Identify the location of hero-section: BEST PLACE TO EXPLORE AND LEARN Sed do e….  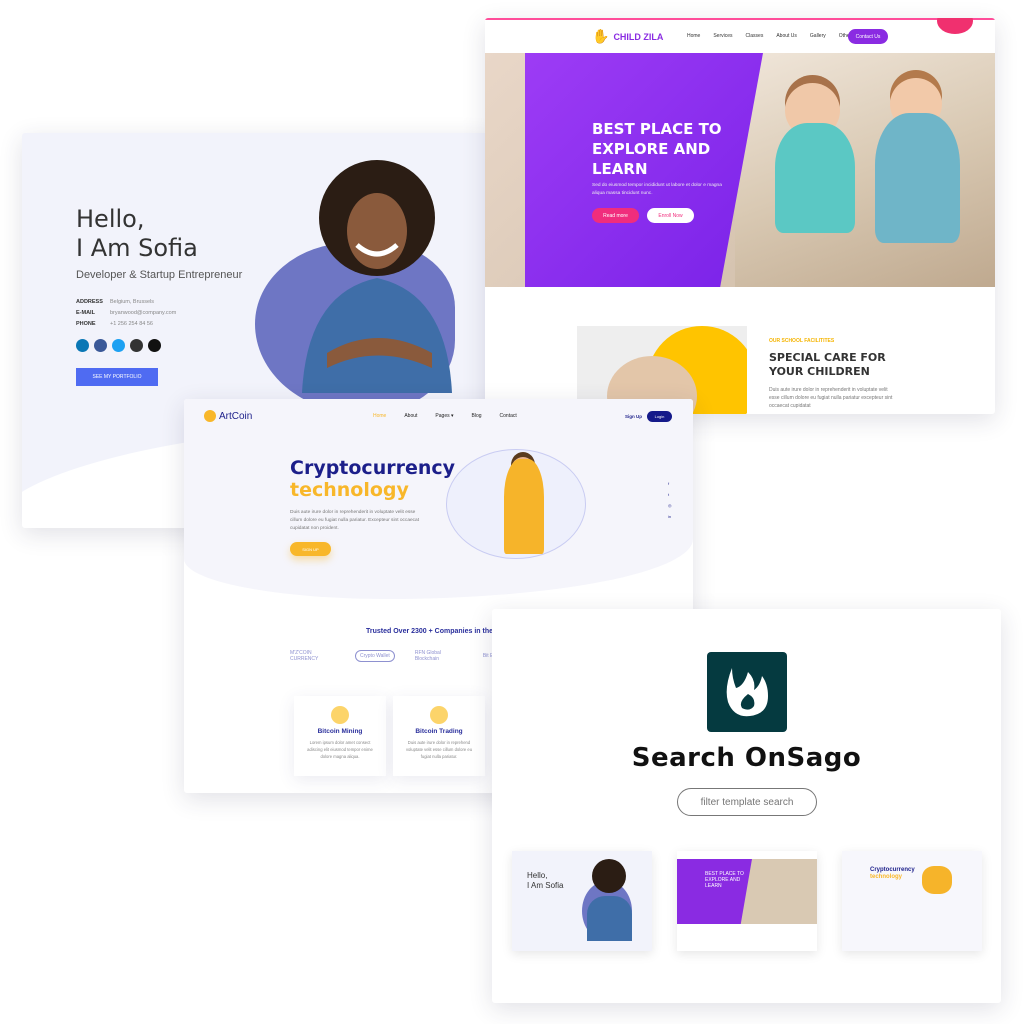
(740, 170).